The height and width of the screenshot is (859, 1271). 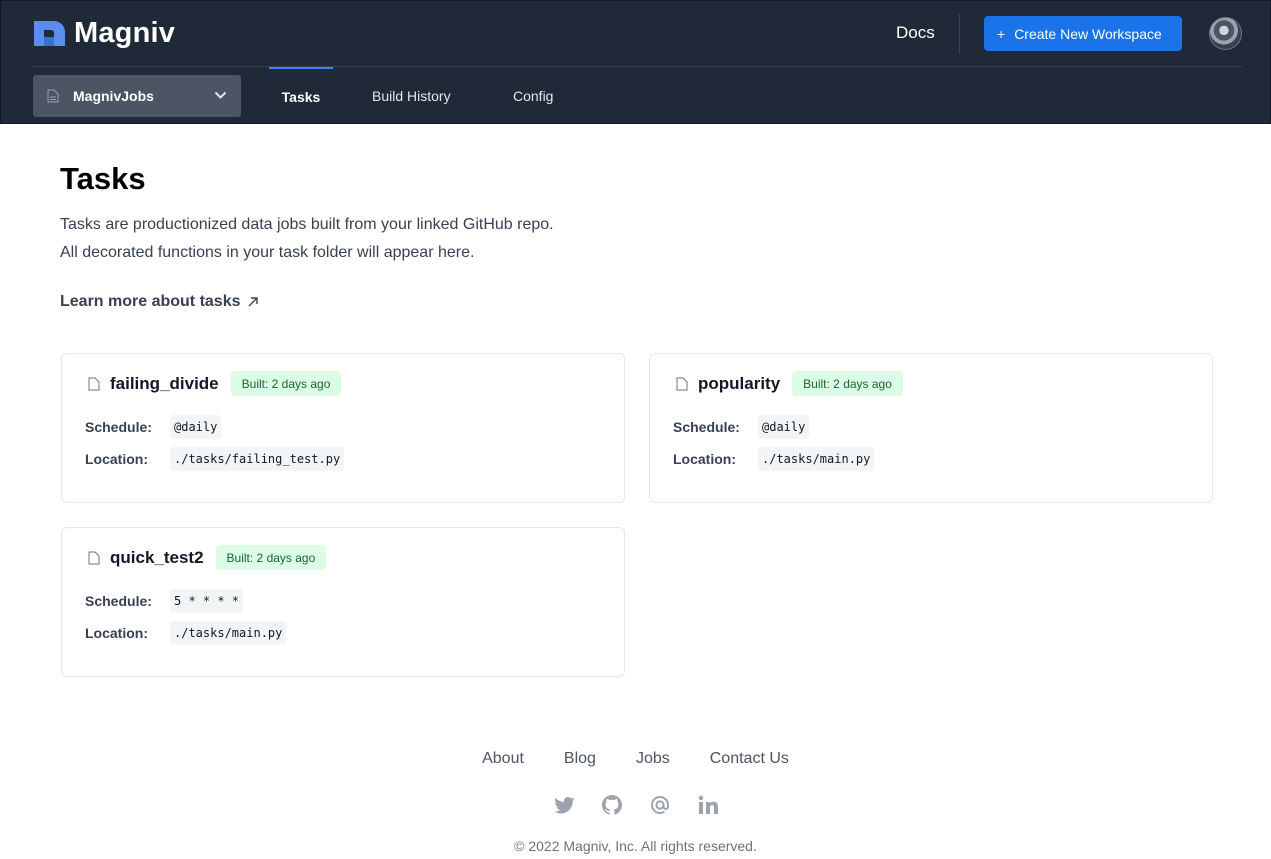 What do you see at coordinates (739, 384) in the screenshot?
I see `task-name: popularity` at bounding box center [739, 384].